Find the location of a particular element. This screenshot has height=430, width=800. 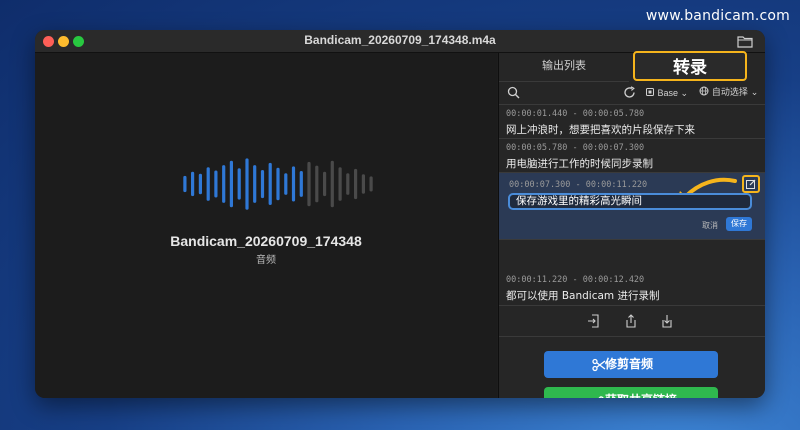

language-selector: 自动选择 ⌄ is located at coordinates (728, 93).